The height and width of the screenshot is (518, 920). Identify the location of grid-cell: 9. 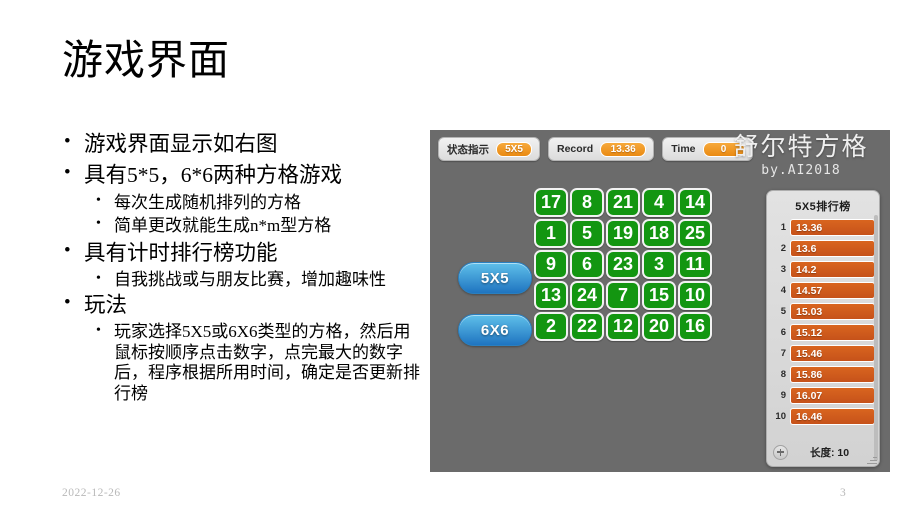
(551, 264).